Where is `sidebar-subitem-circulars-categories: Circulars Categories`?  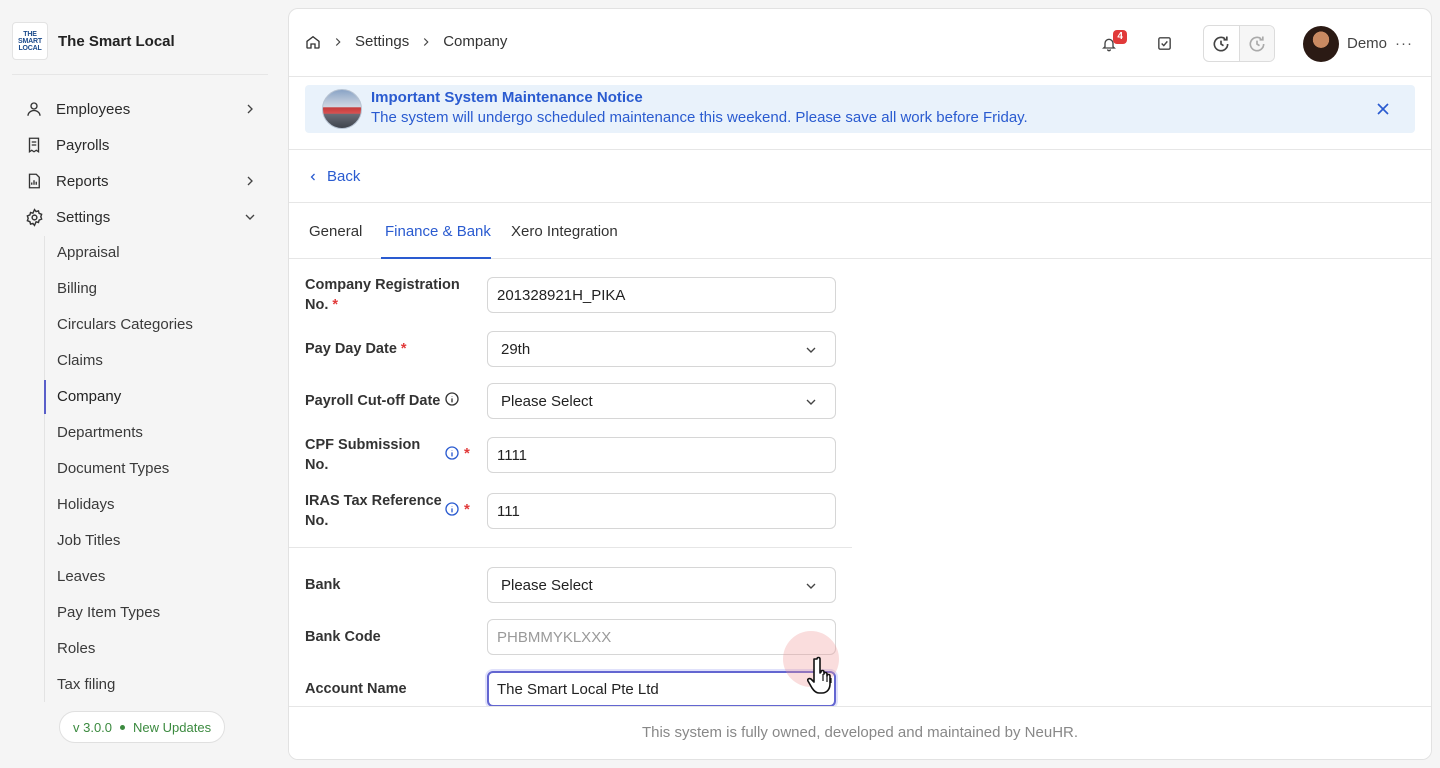
sidebar-subitem-circulars-categories: Circulars Categories is located at coordinates (125, 324).